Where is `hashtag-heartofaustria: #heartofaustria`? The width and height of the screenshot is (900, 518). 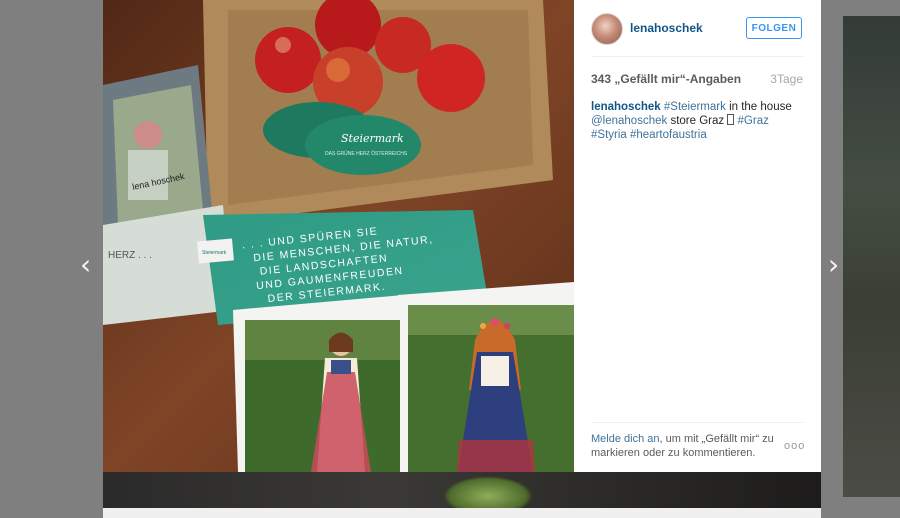 hashtag-heartofaustria: #heartofaustria is located at coordinates (668, 135).